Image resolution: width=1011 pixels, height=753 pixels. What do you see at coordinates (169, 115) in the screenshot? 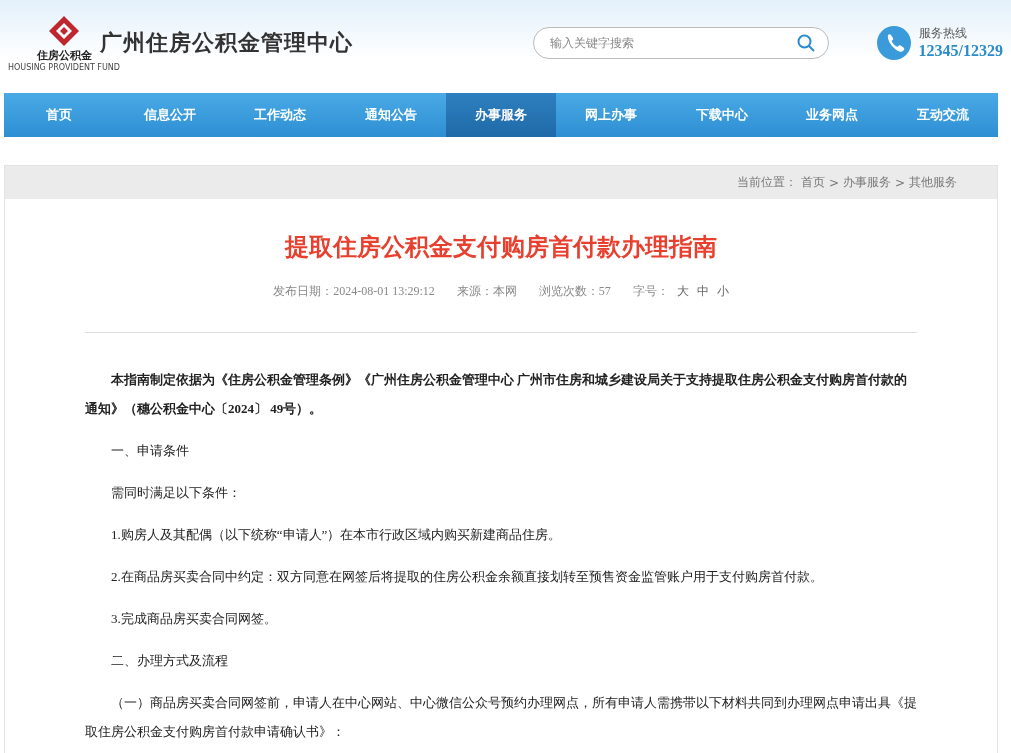
I see `nav-tab: 信息公开` at bounding box center [169, 115].